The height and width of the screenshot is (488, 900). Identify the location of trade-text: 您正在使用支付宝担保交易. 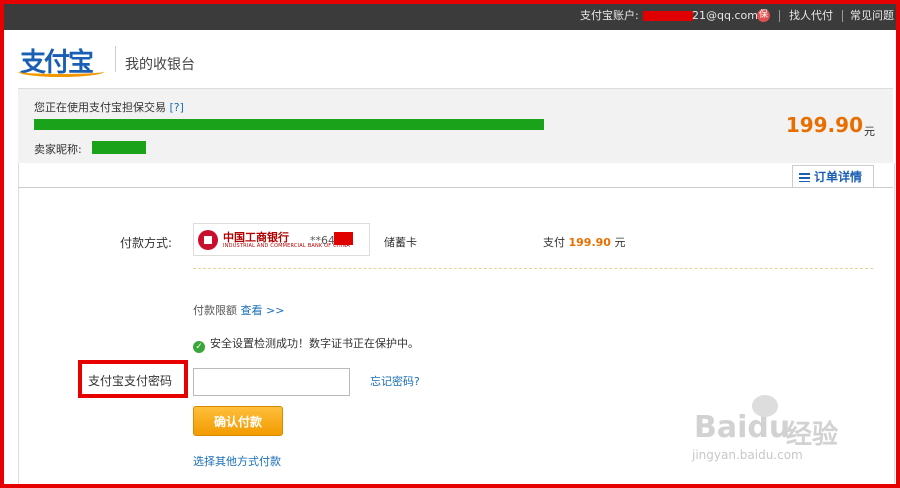
(100, 107).